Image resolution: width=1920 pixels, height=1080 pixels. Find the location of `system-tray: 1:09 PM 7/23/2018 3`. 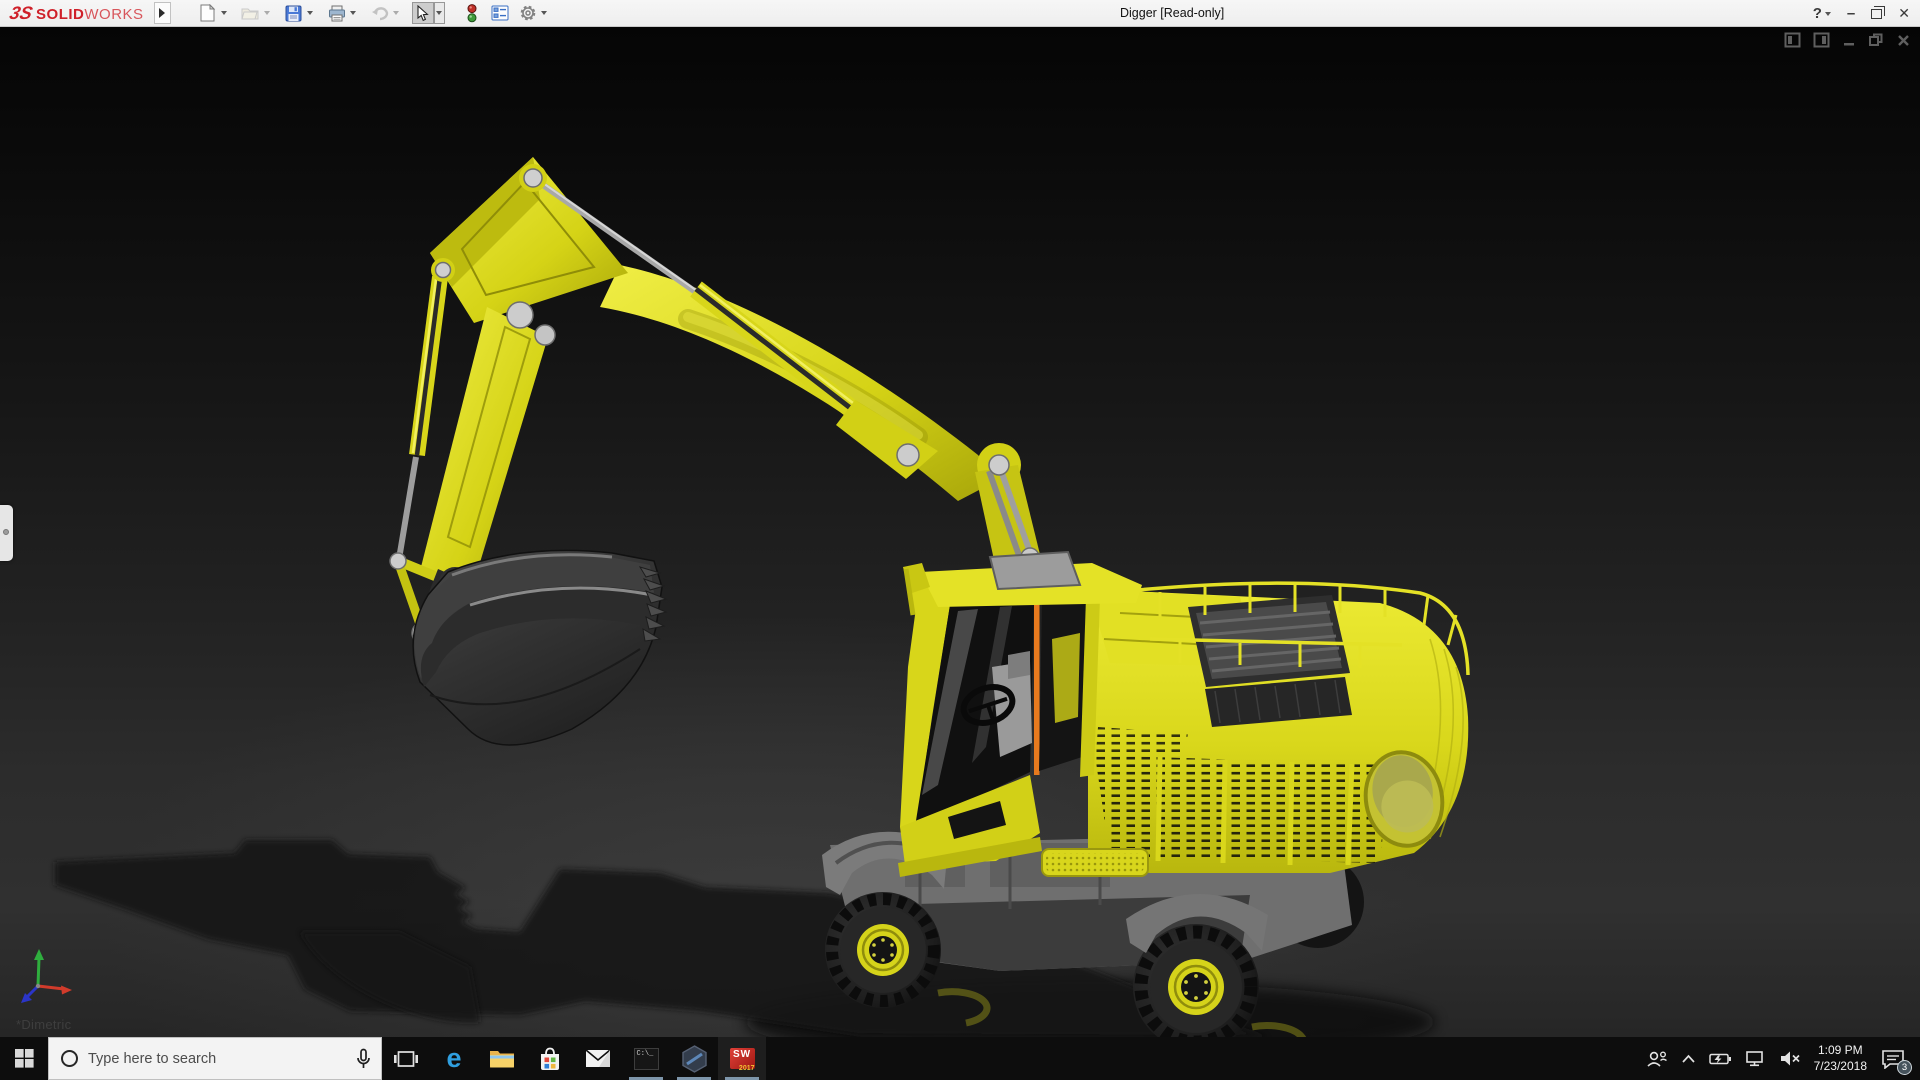

system-tray: 1:09 PM 7/23/2018 3 is located at coordinates (1783, 1058).